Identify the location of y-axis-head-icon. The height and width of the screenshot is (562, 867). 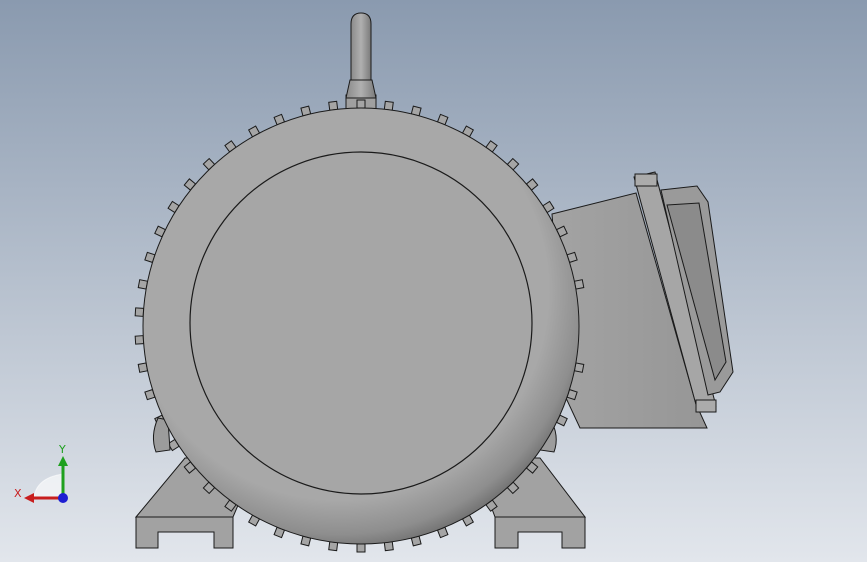
(63, 461).